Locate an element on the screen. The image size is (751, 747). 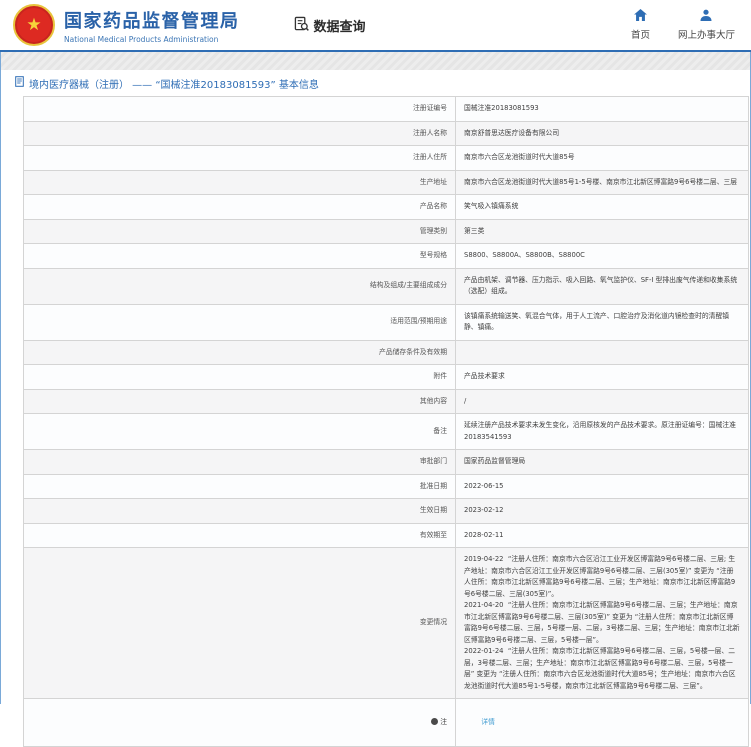
note-row: 注 详情 is located at coordinates (386, 722).